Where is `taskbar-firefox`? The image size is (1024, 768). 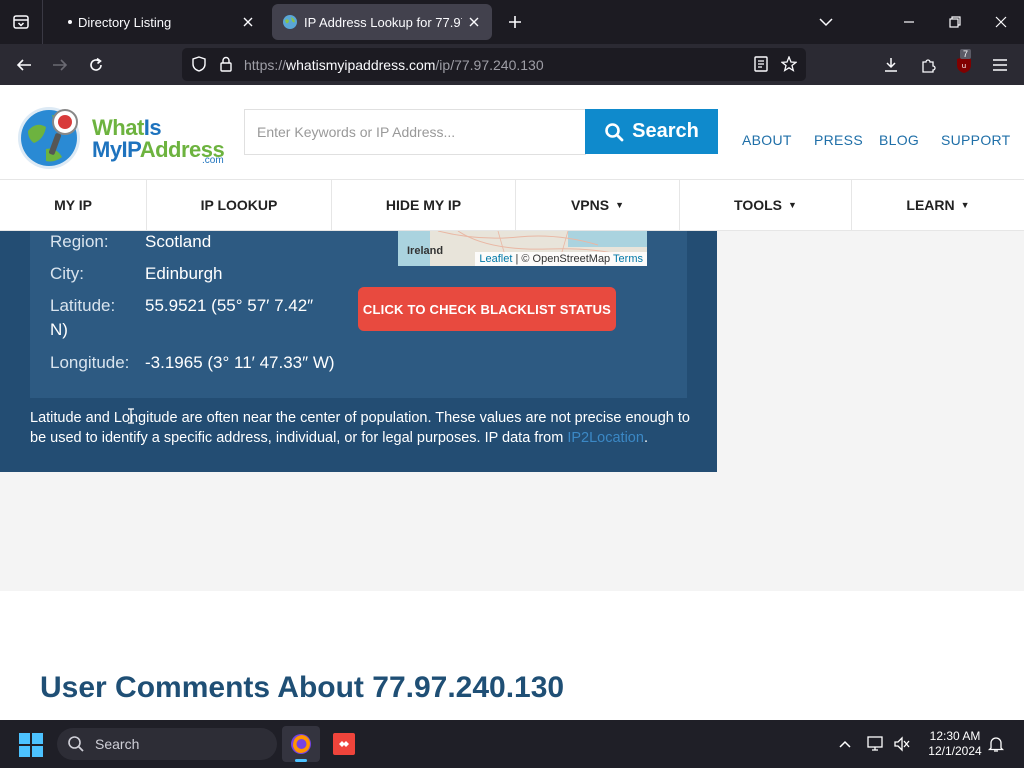 taskbar-firefox is located at coordinates (301, 744).